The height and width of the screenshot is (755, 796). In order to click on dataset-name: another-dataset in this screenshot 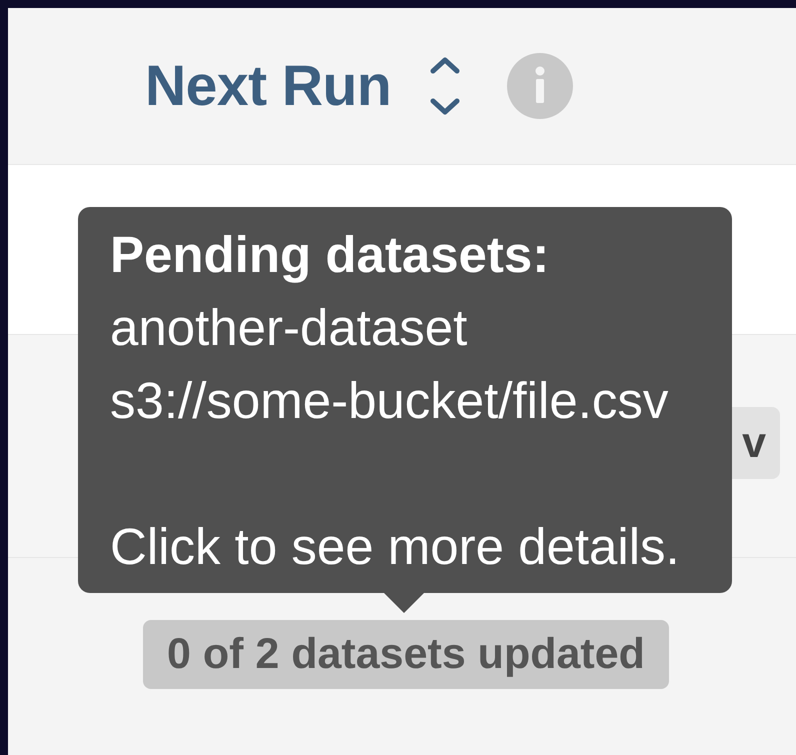, I will do `click(289, 328)`.